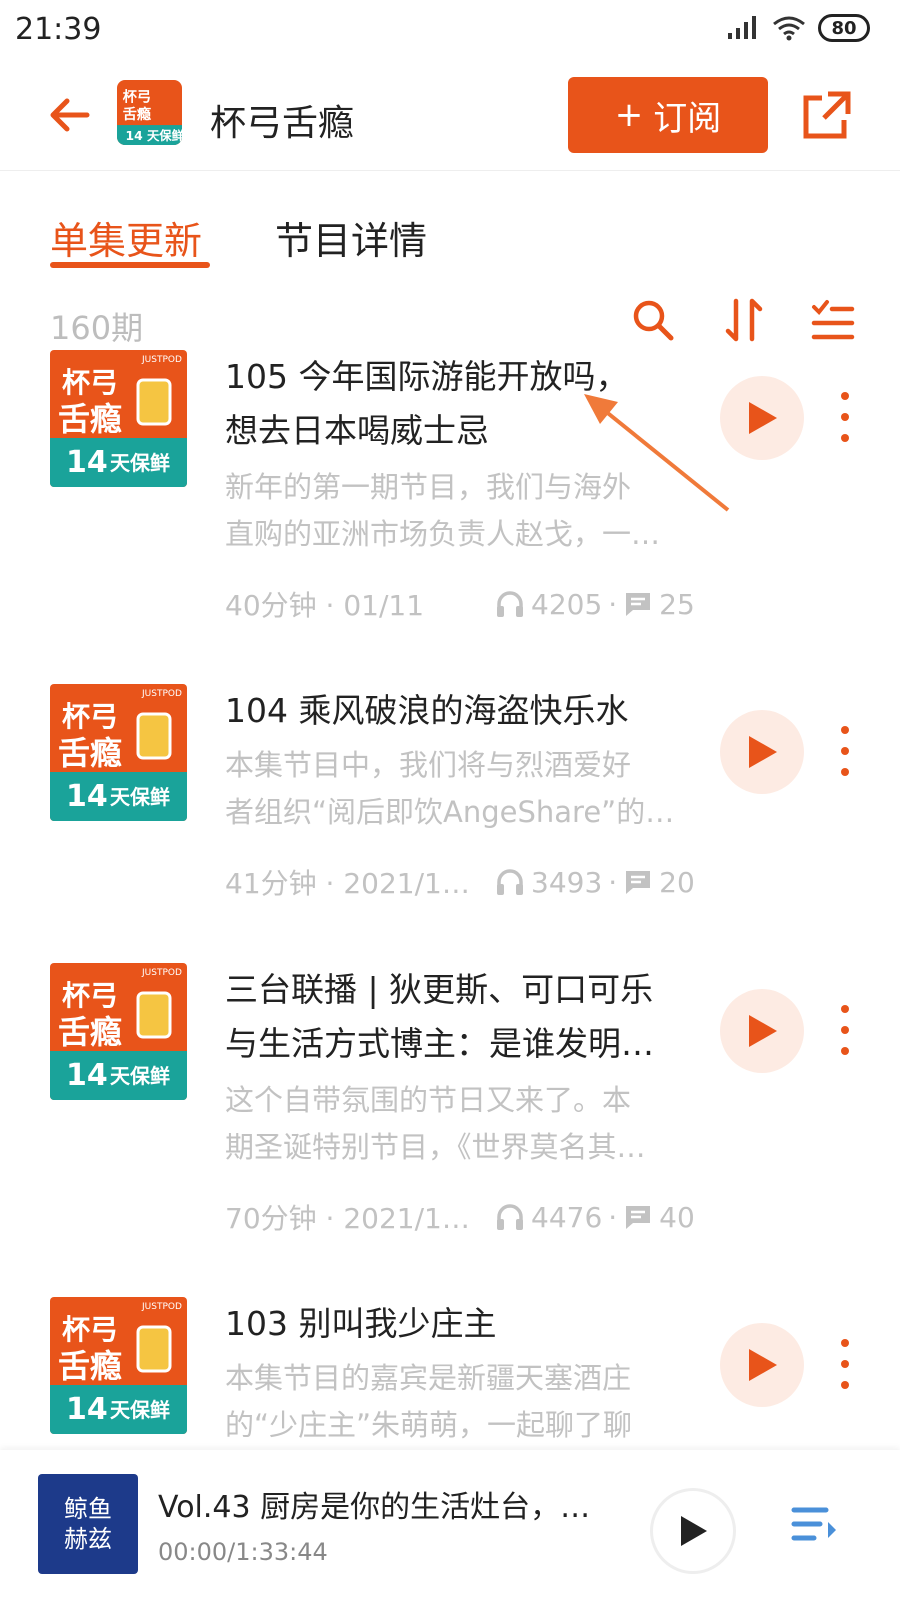  Describe the element at coordinates (137, 114) in the screenshot. I see `svg-text: 舌瘾` at that location.